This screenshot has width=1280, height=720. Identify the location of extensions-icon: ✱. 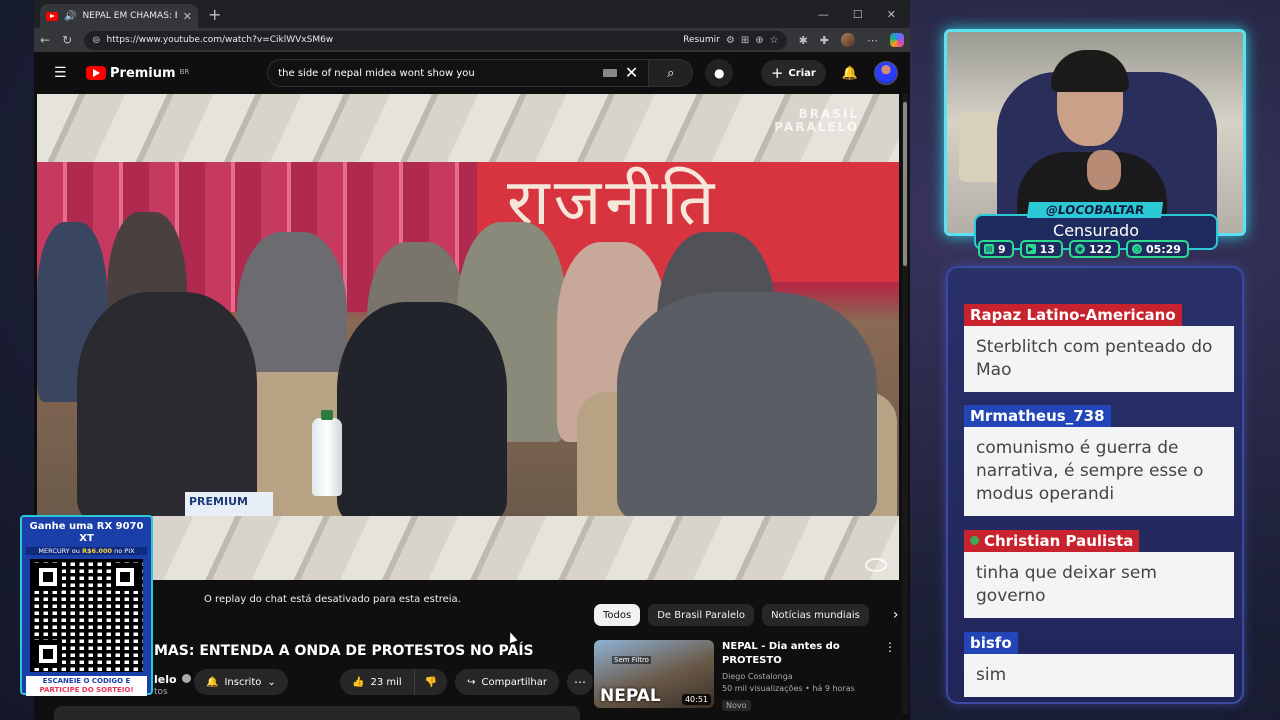
(803, 40).